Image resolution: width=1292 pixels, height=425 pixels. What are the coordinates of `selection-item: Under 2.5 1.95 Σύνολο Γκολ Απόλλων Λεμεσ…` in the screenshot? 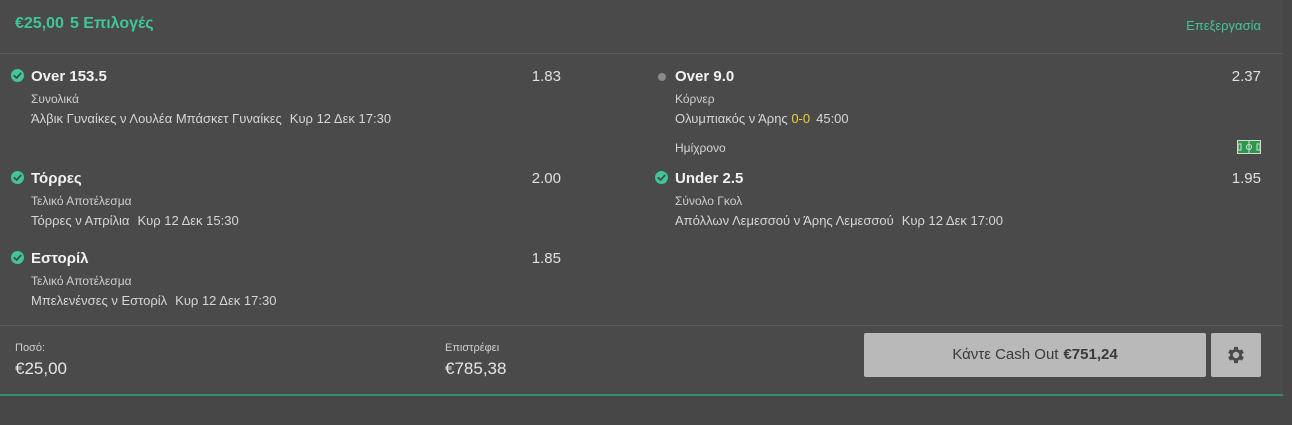 It's located at (958, 200).